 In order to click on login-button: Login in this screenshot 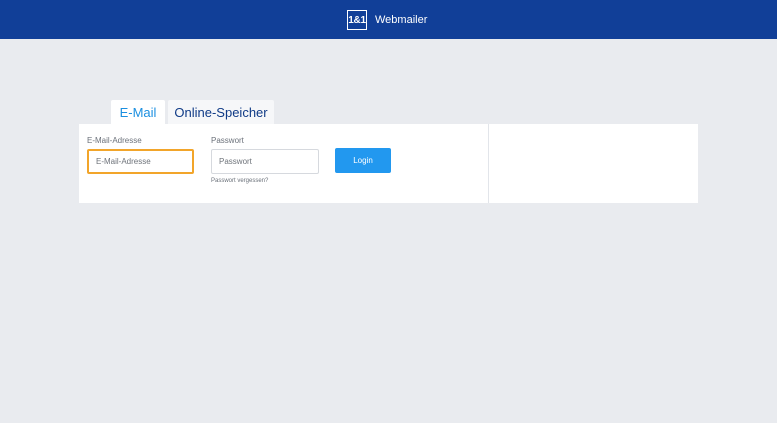, I will do `click(363, 160)`.